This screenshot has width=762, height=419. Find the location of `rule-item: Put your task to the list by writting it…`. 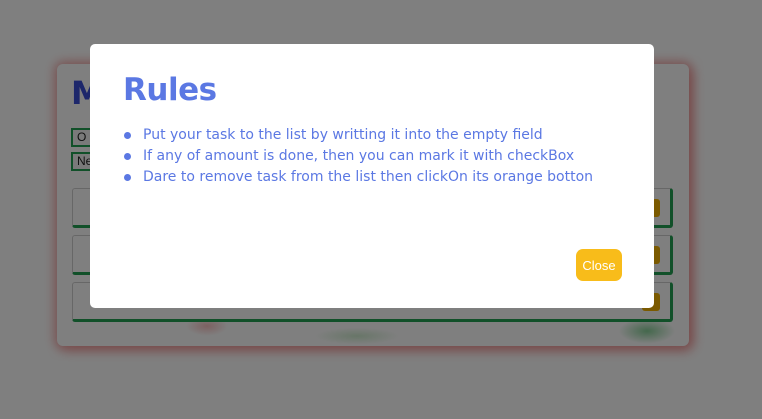

rule-item: Put your task to the list by writting it… is located at coordinates (358, 135).